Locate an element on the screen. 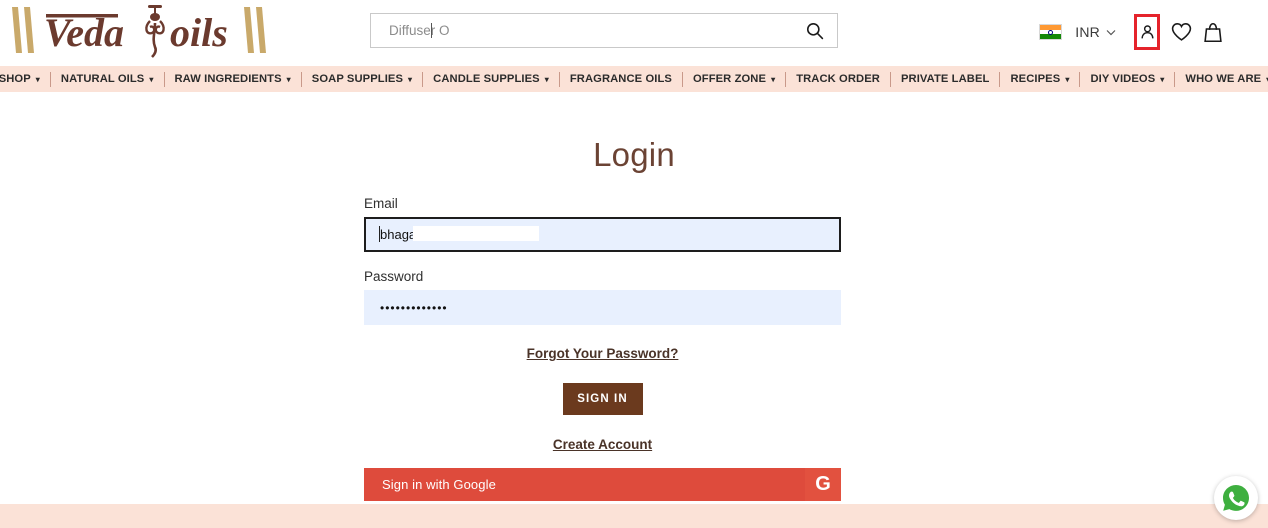 Image resolution: width=1268 pixels, height=528 pixels. search-text-caret is located at coordinates (431, 30).